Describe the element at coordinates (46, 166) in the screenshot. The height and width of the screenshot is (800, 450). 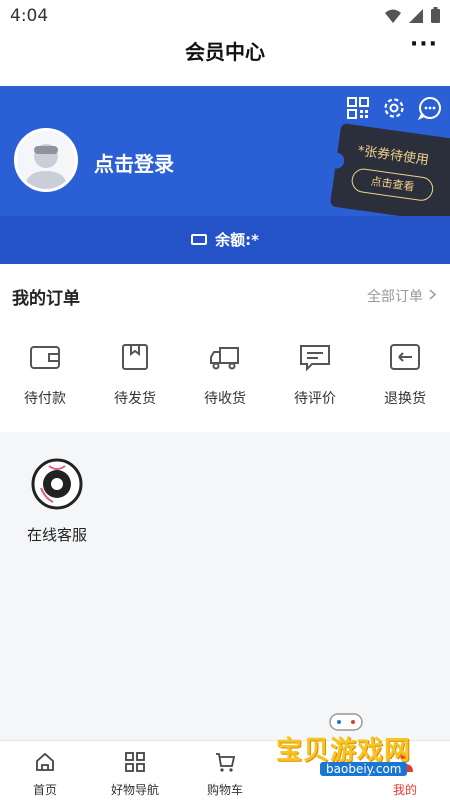
I see `user-avatar-icon` at that location.